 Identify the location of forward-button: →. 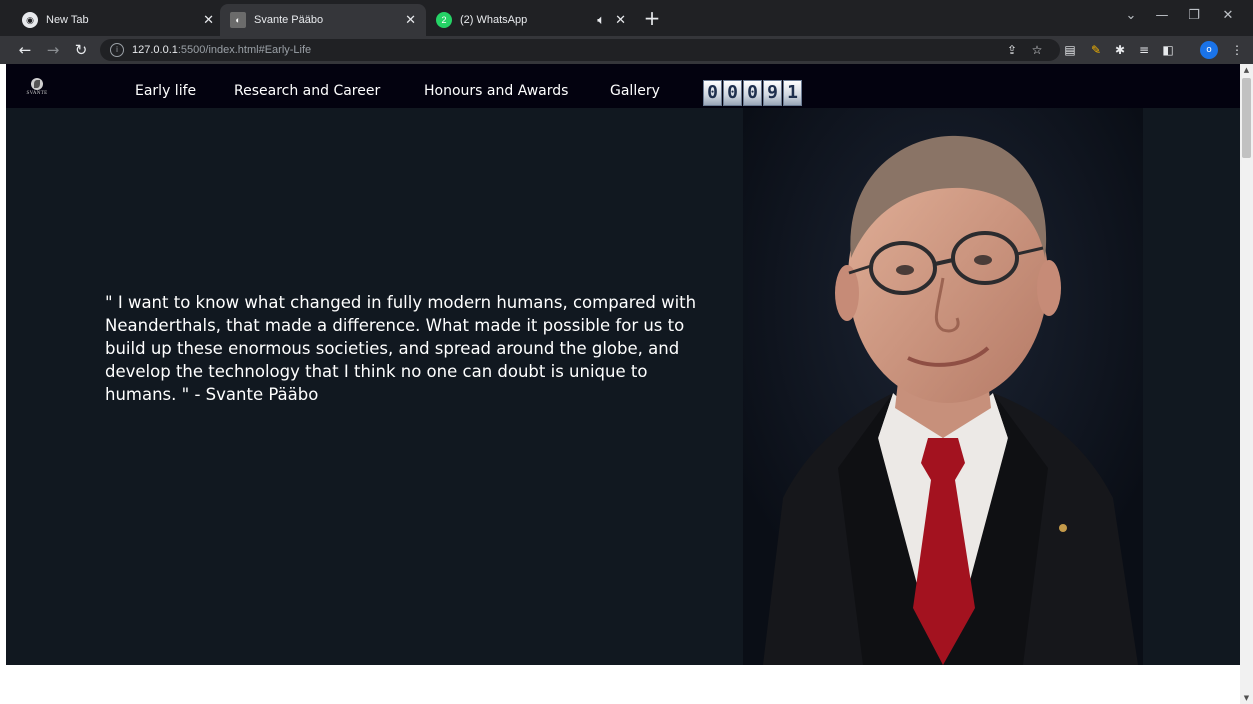
(53, 50).